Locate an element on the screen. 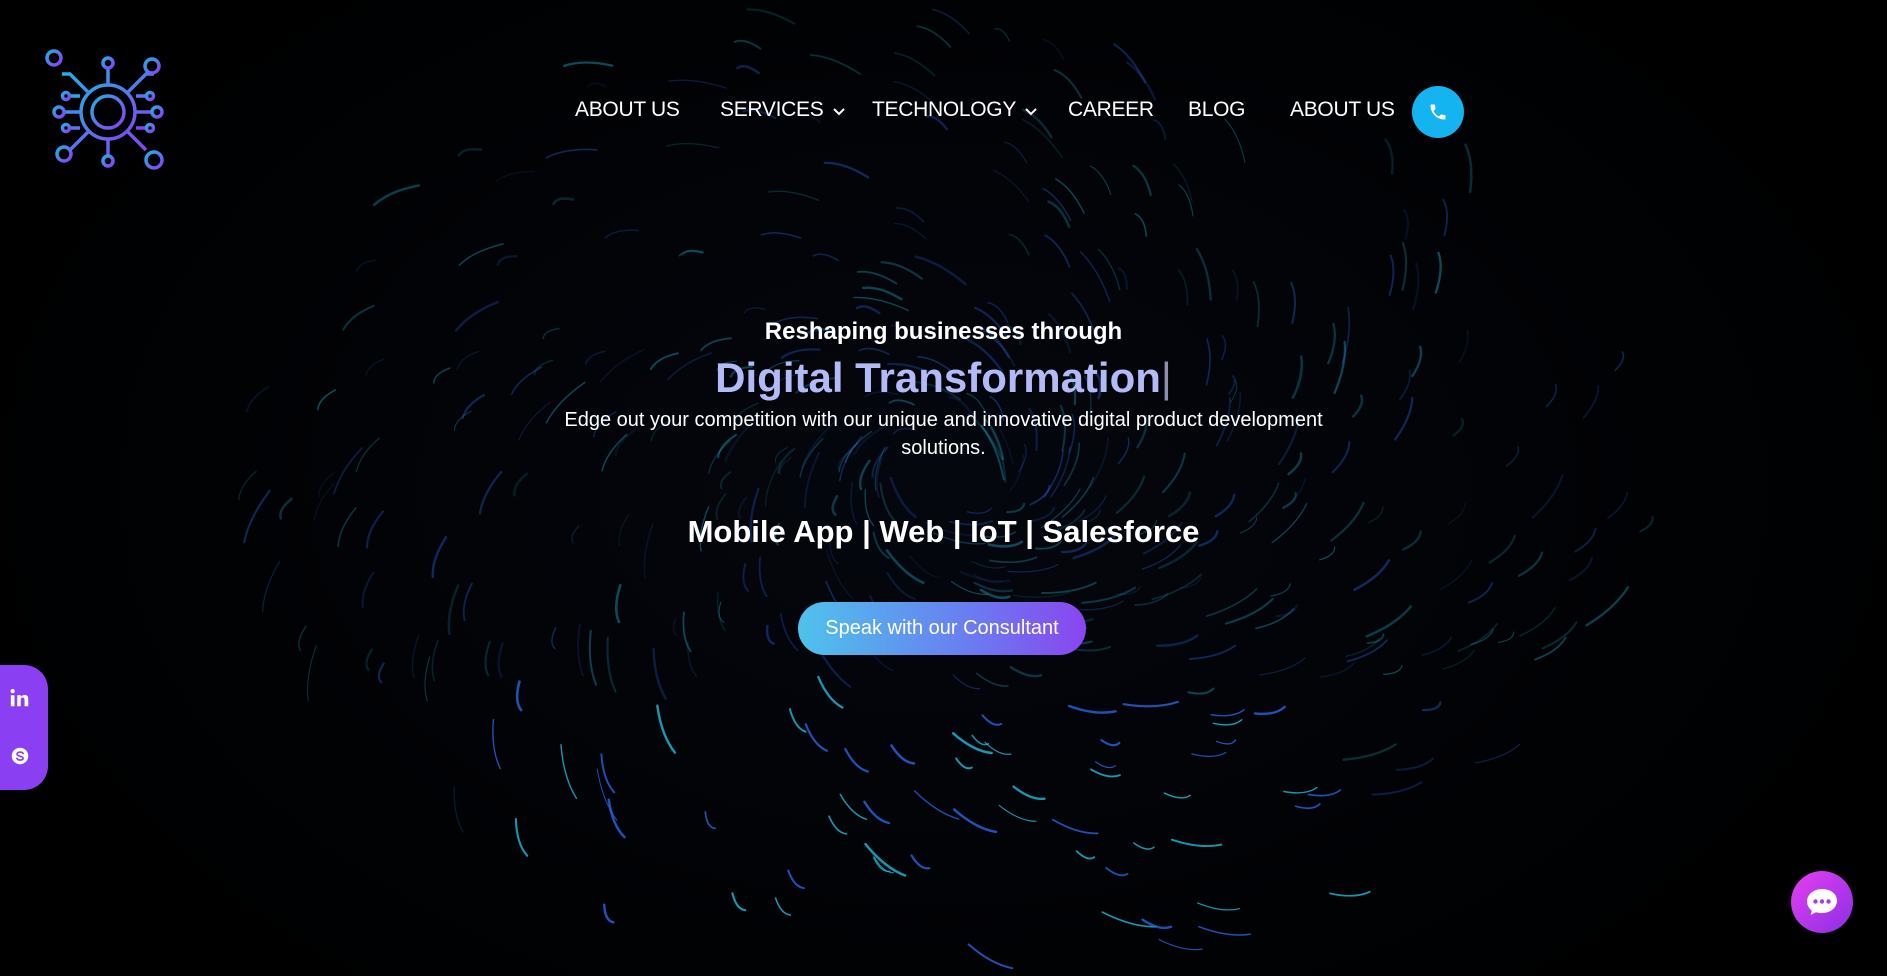  nav-item-blog: BLOG is located at coordinates (1216, 110).